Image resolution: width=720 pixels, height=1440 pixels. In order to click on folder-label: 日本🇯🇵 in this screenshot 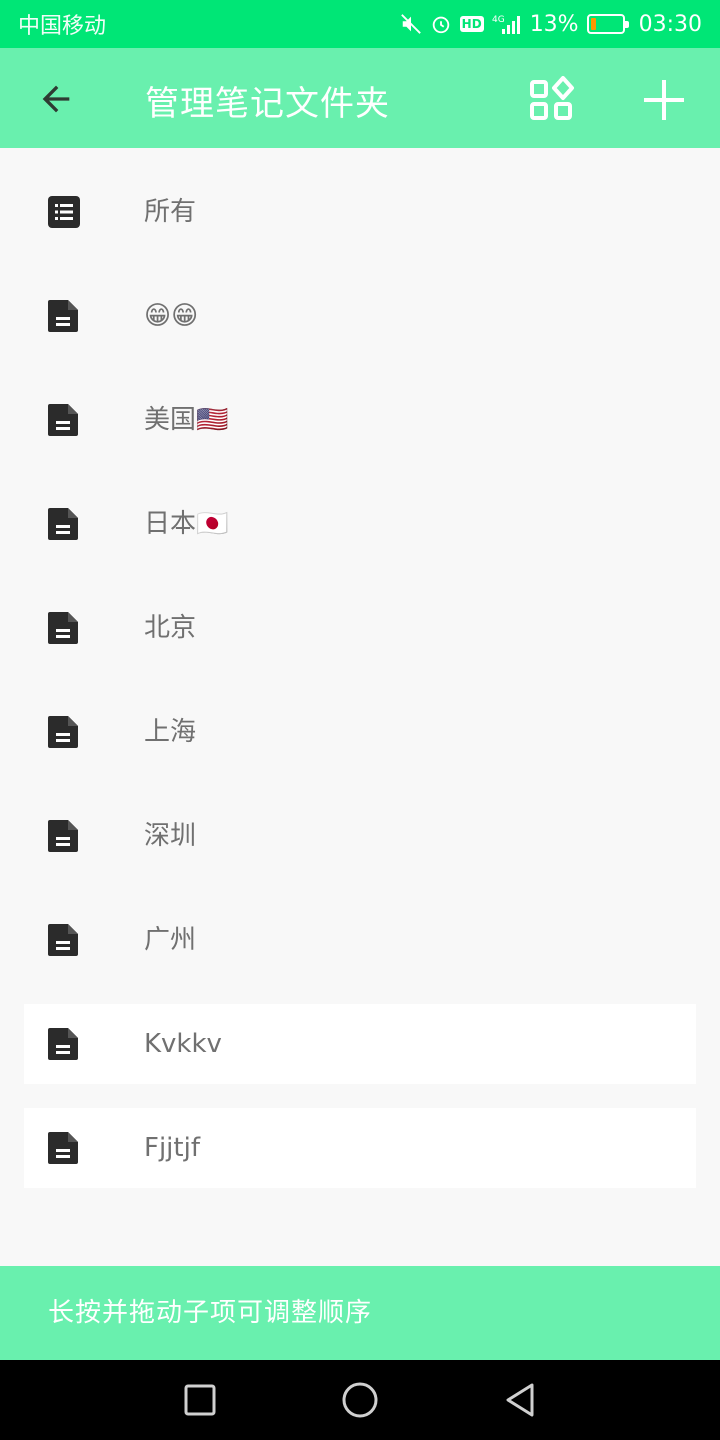, I will do `click(186, 524)`.